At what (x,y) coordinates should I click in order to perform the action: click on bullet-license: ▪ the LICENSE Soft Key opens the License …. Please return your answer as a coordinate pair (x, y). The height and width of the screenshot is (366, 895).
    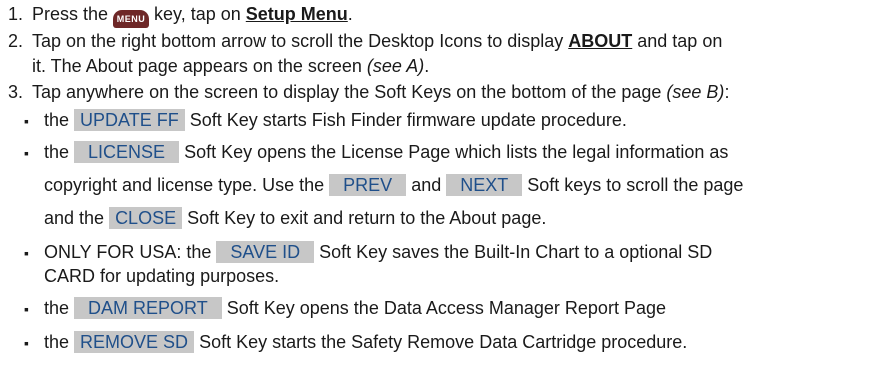
    Looking at the image, I should click on (376, 152).